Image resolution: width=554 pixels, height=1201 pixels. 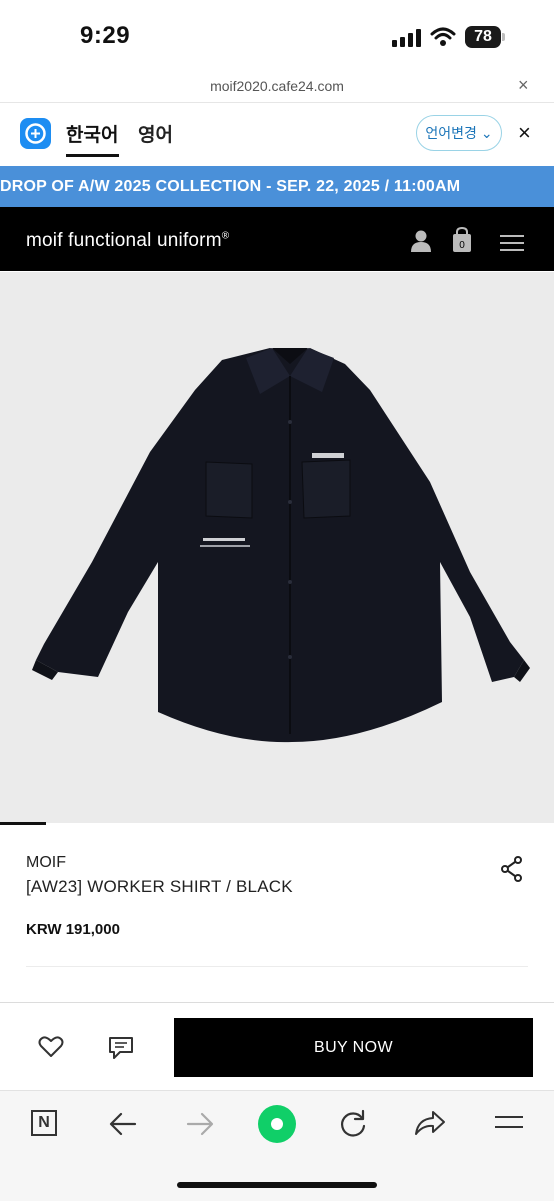 I want to click on battery-tip, so click(x=503, y=37).